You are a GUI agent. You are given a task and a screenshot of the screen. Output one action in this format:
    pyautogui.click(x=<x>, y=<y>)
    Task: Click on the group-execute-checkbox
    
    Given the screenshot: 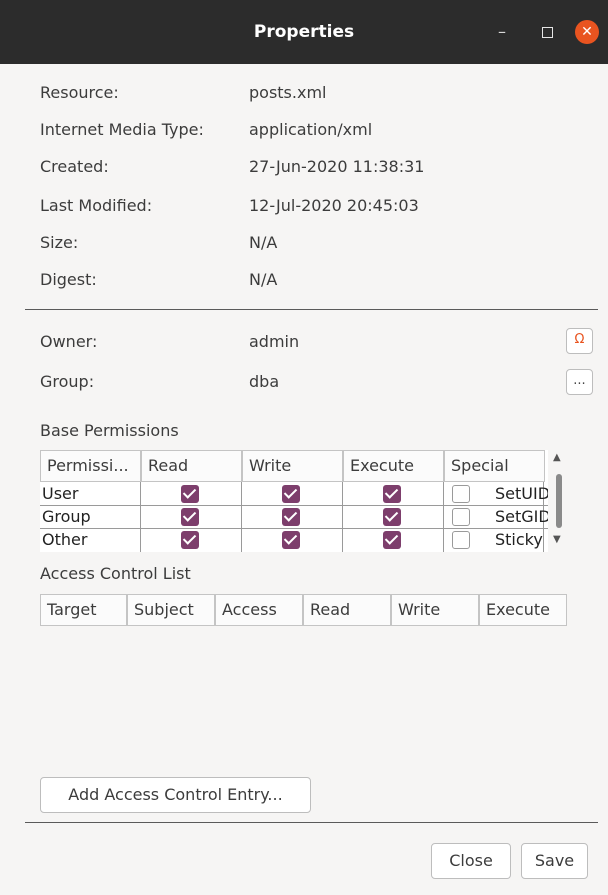 What is the action you would take?
    pyautogui.click(x=392, y=517)
    